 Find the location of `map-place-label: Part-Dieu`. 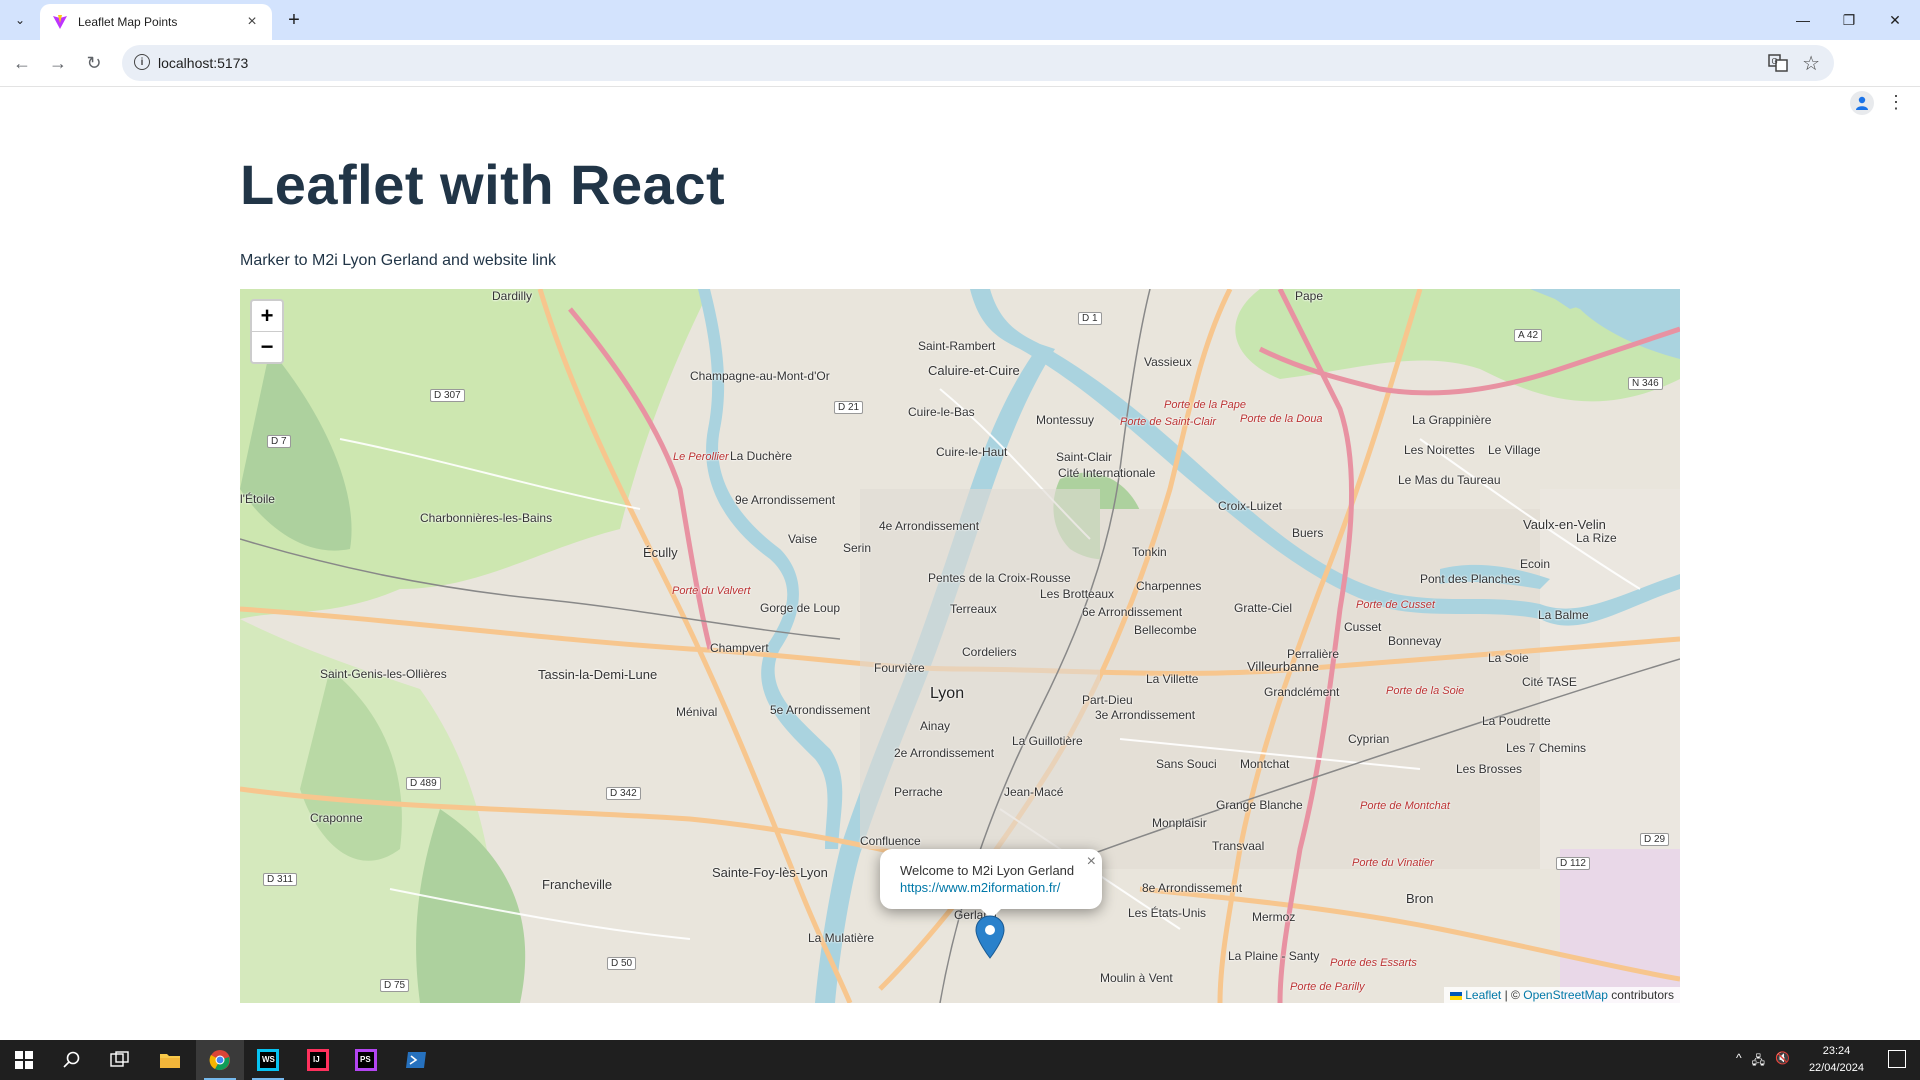

map-place-label: Part-Dieu is located at coordinates (1107, 700).